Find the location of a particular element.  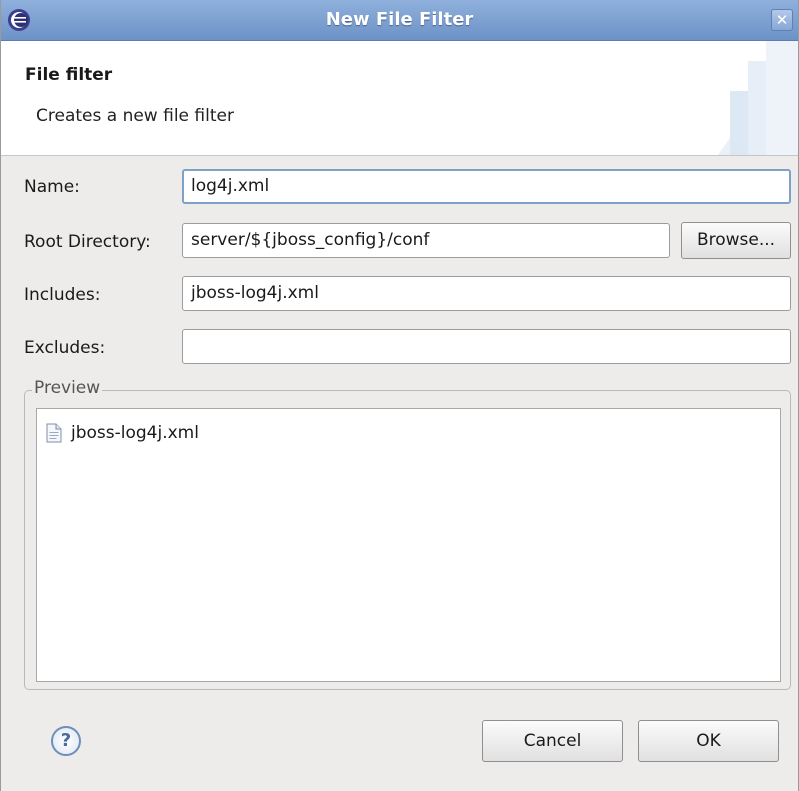

root-directory-input: server/${jboss_config}/conf is located at coordinates (426, 240).